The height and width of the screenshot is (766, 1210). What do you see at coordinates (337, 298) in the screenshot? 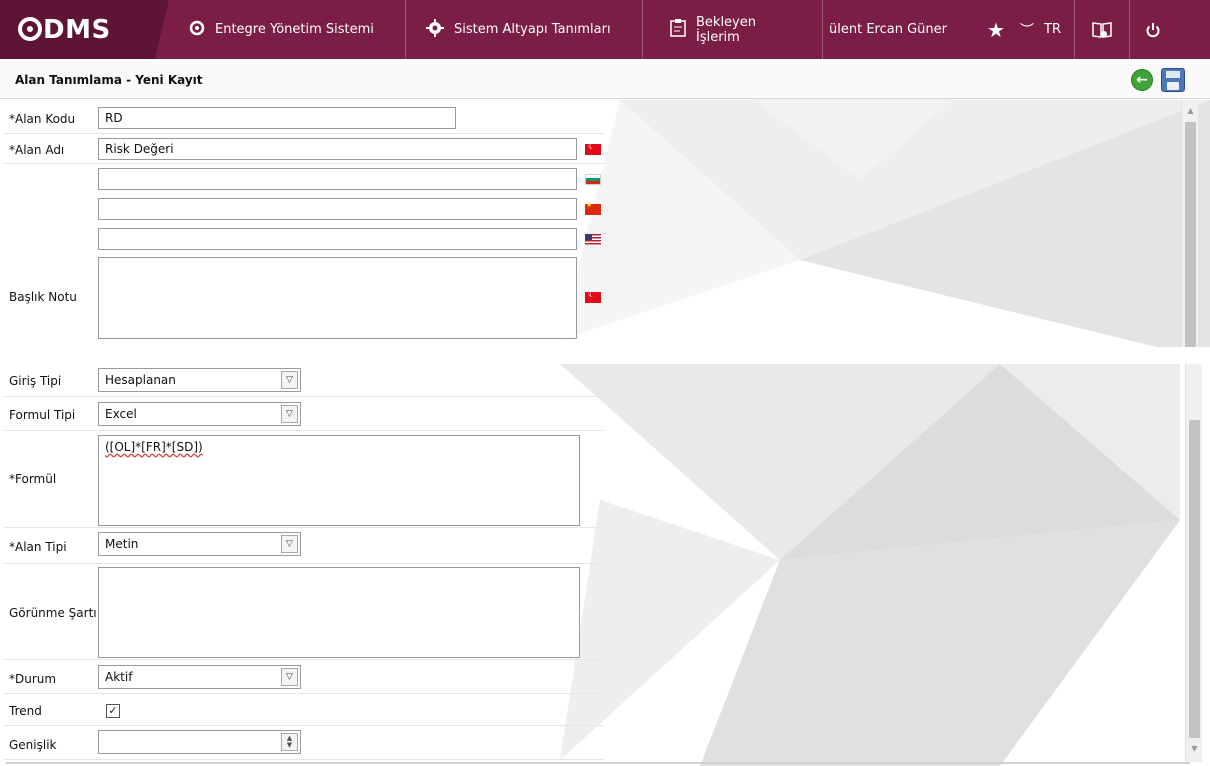
I see `baslik-notu-textarea` at bounding box center [337, 298].